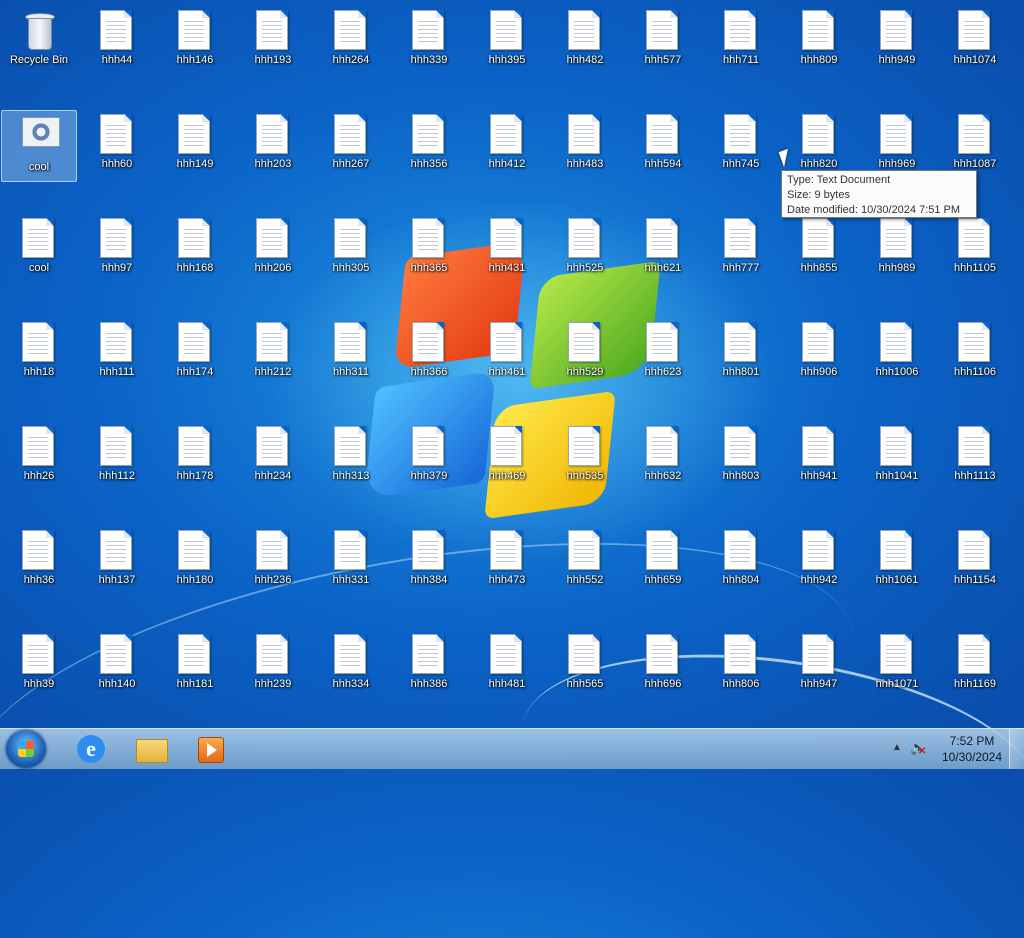 This screenshot has width=1024, height=938. Describe the element at coordinates (507, 562) in the screenshot. I see `desktop-icon: hhh473` at that location.